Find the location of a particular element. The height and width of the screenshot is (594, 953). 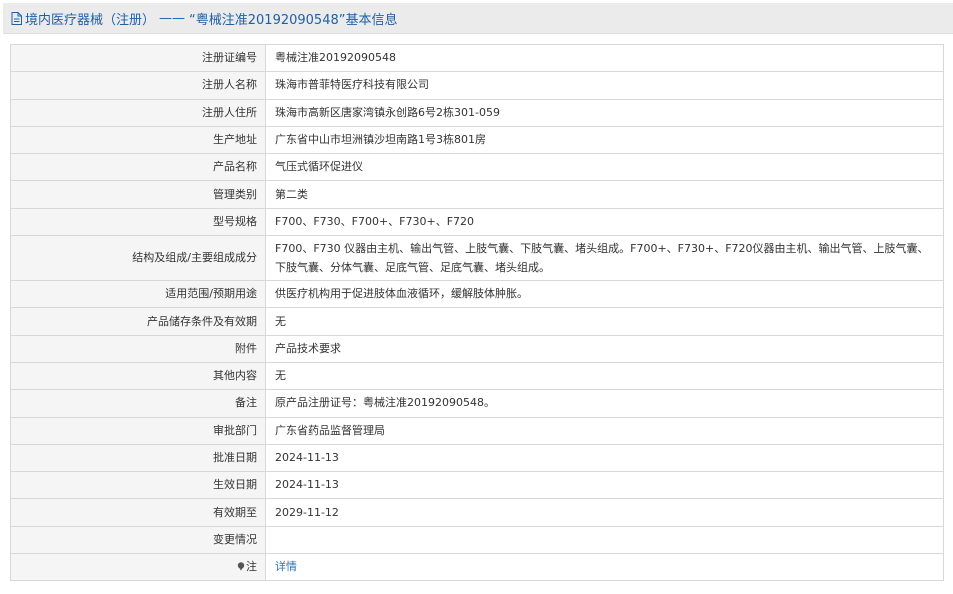

row-value: 供医疗机构用于促进肢体血液循环，缓解肢体肿胀。 is located at coordinates (604, 294).